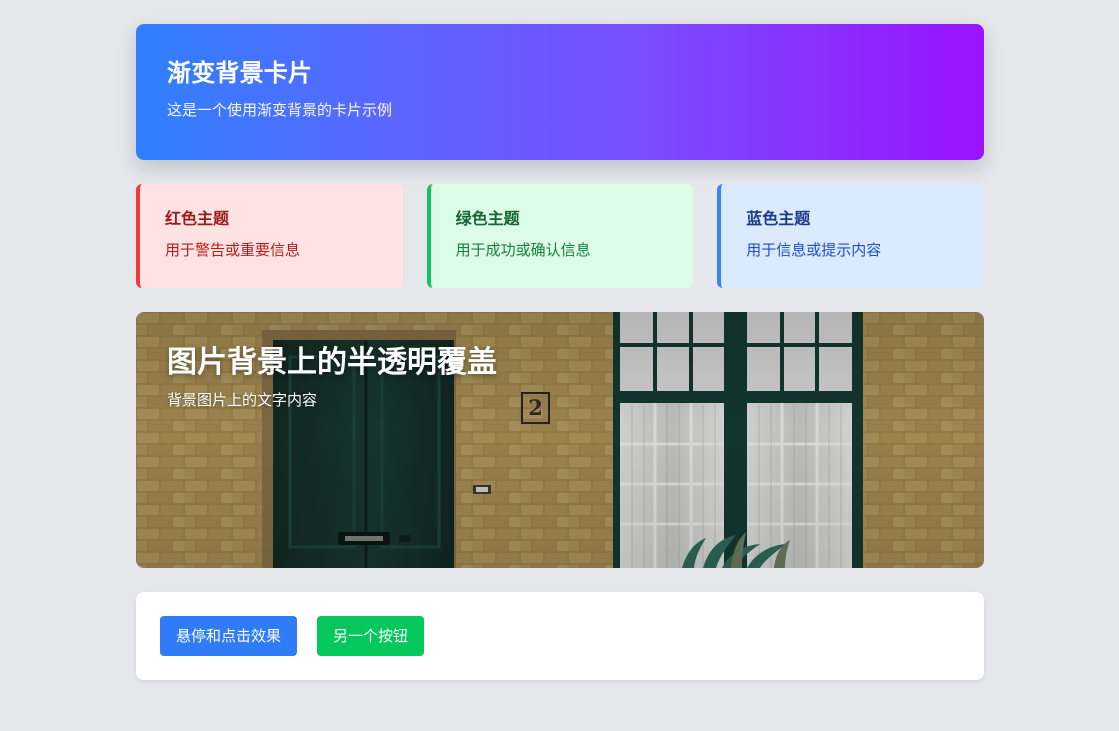 Image resolution: width=1119 pixels, height=731 pixels. What do you see at coordinates (229, 636) in the screenshot?
I see `hover-click-effect-button: 悬停和点击效果` at bounding box center [229, 636].